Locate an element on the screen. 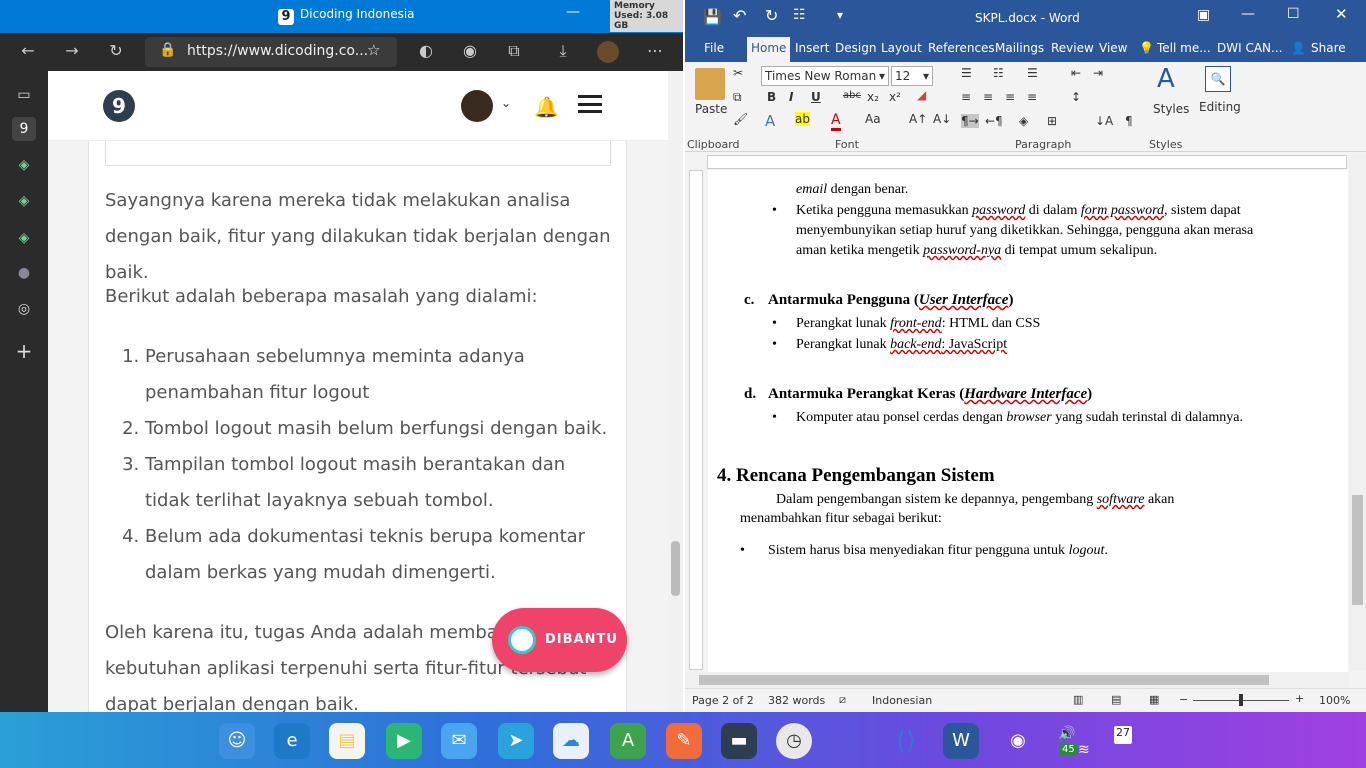 The image size is (1366, 768). extension-owl-icon: ◉ is located at coordinates (470, 50).